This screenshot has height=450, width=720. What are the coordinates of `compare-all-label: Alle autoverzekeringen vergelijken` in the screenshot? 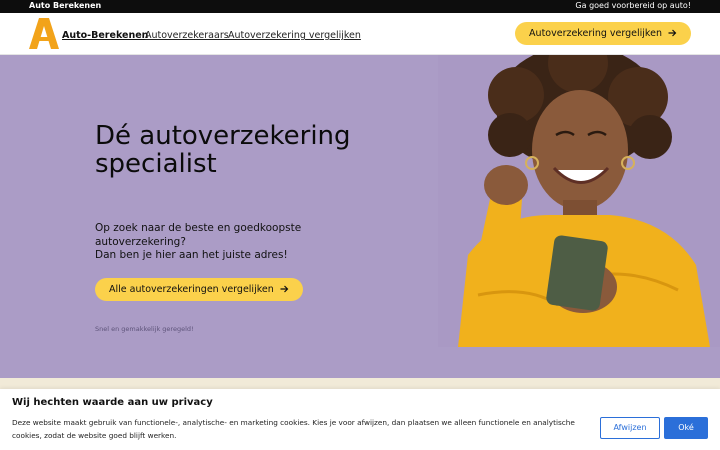 It's located at (191, 289).